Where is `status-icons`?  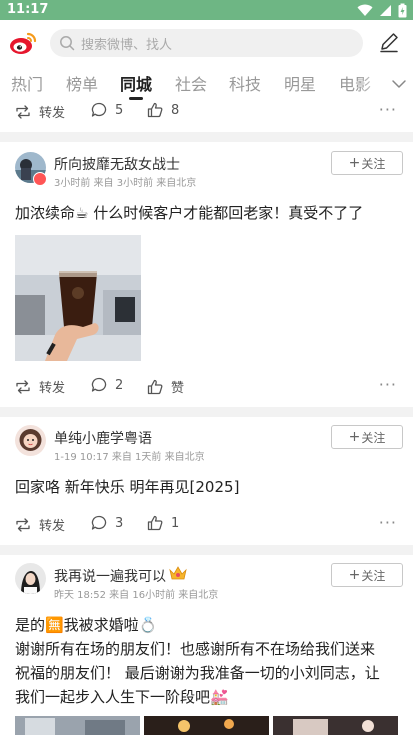 status-icons is located at coordinates (382, 10).